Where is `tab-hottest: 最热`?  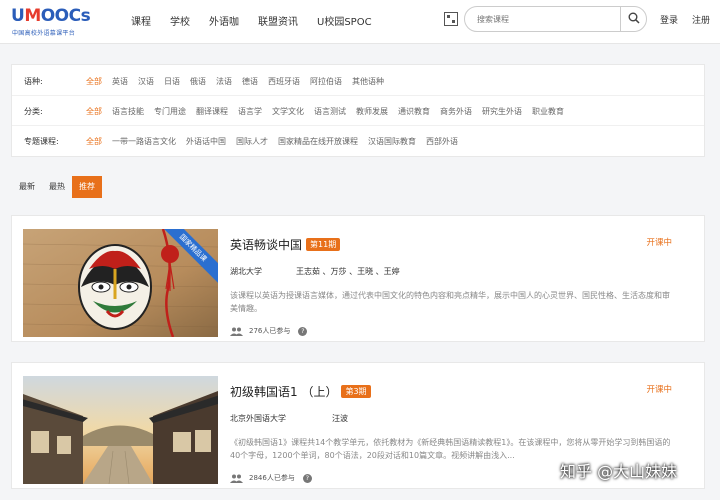
tab-hottest: 最热 is located at coordinates (57, 187).